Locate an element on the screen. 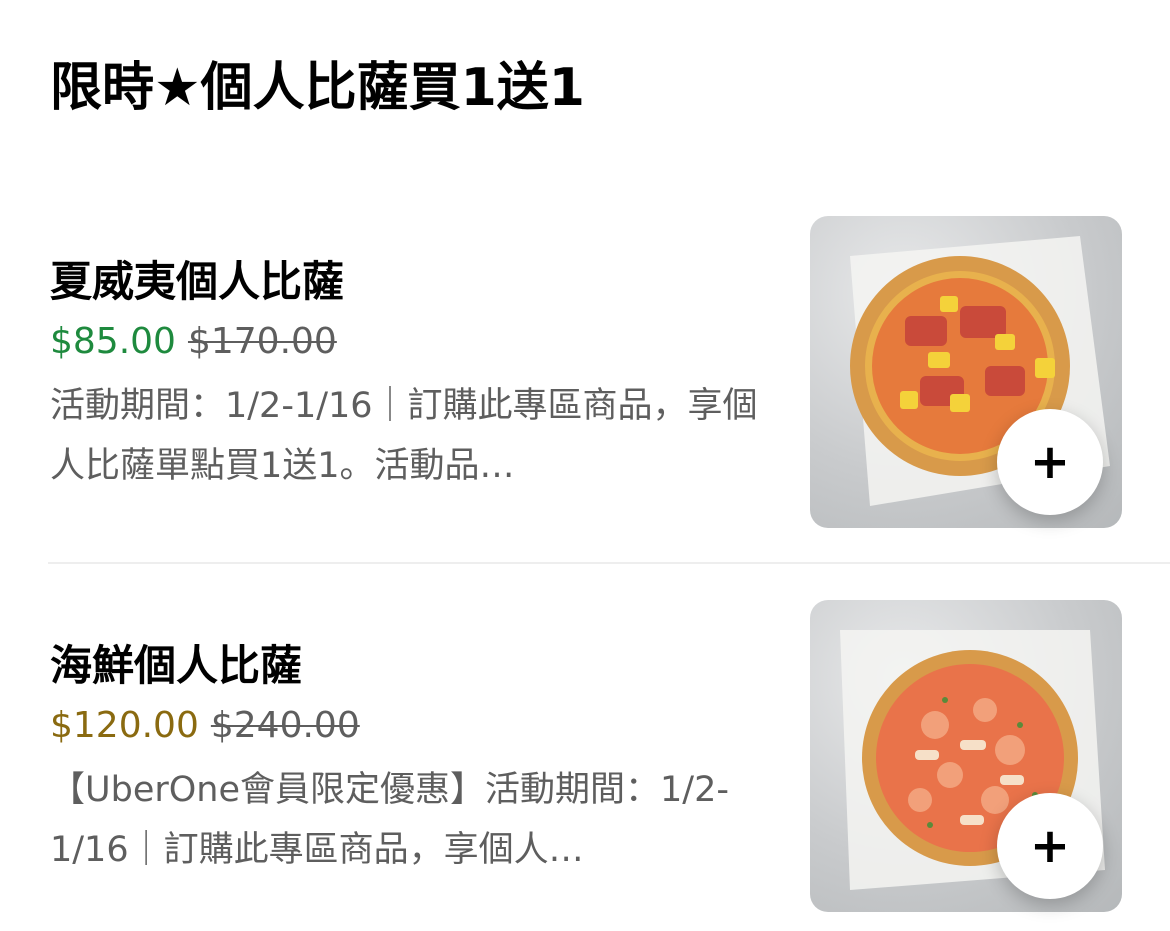 The image size is (1170, 931). original-price: $240.00 is located at coordinates (285, 725).